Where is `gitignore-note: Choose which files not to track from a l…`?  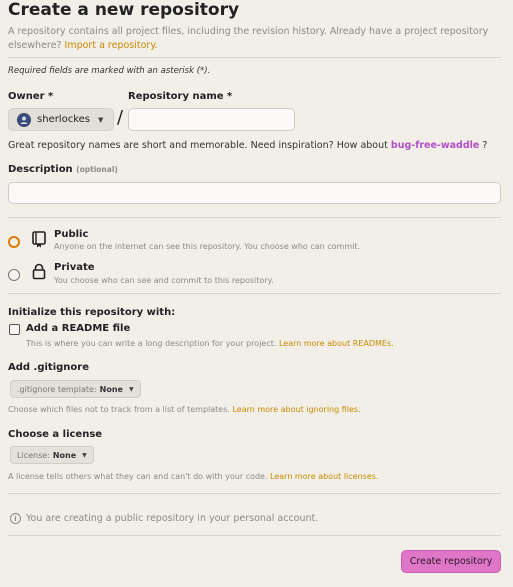 gitignore-note: Choose which files not to track from a l… is located at coordinates (184, 409).